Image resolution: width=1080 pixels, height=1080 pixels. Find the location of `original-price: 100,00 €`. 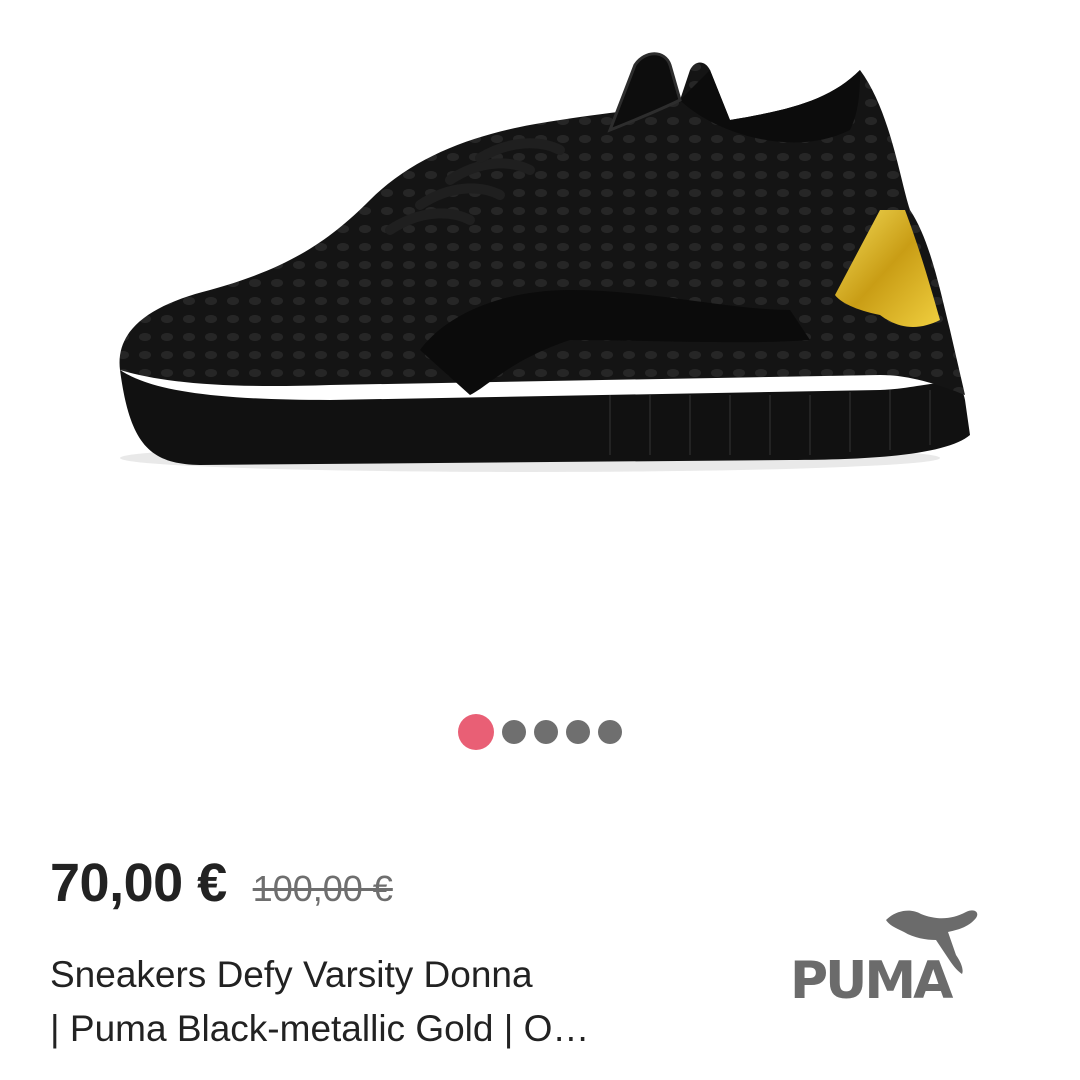

original-price: 100,00 € is located at coordinates (322, 888).